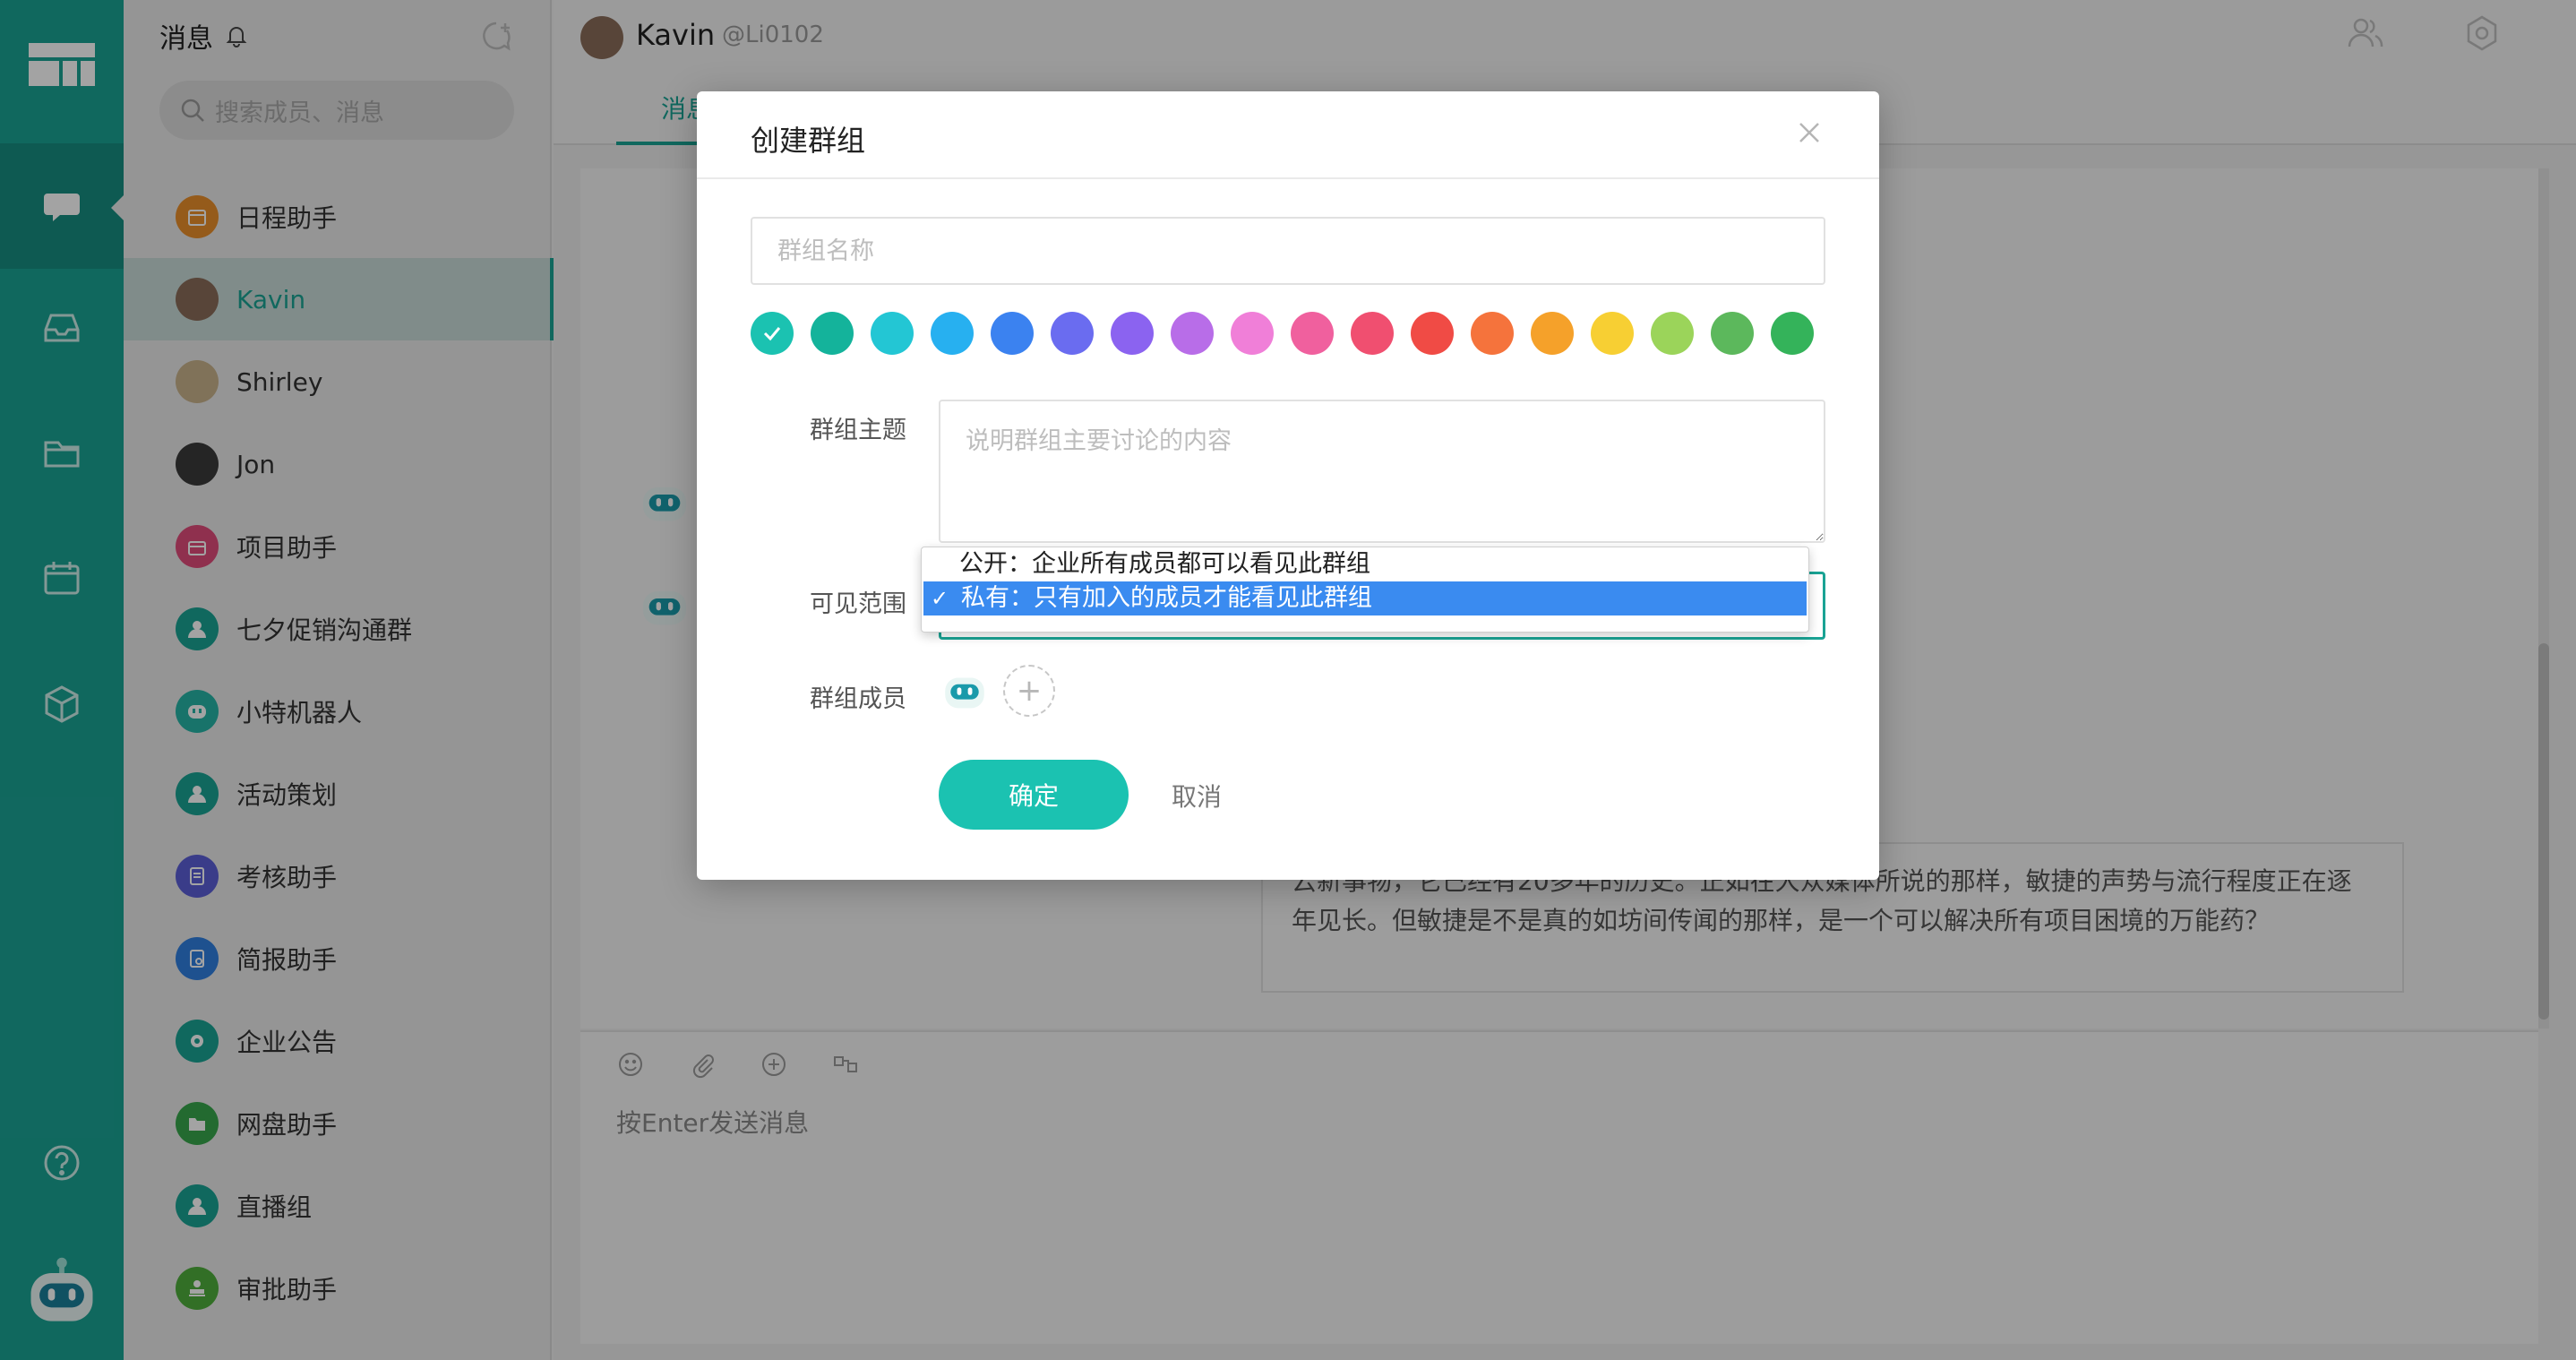 The image size is (2576, 1360). I want to click on robot-avatar-icon, so click(965, 691).